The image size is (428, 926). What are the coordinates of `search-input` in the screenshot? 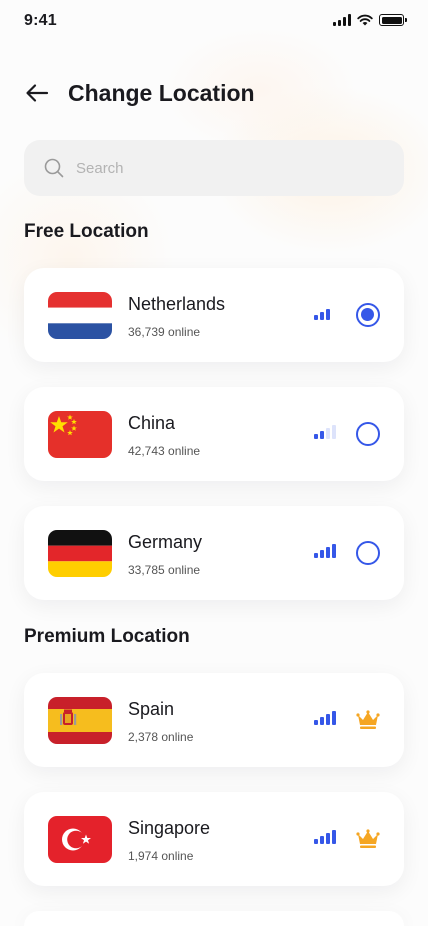 It's located at (226, 168).